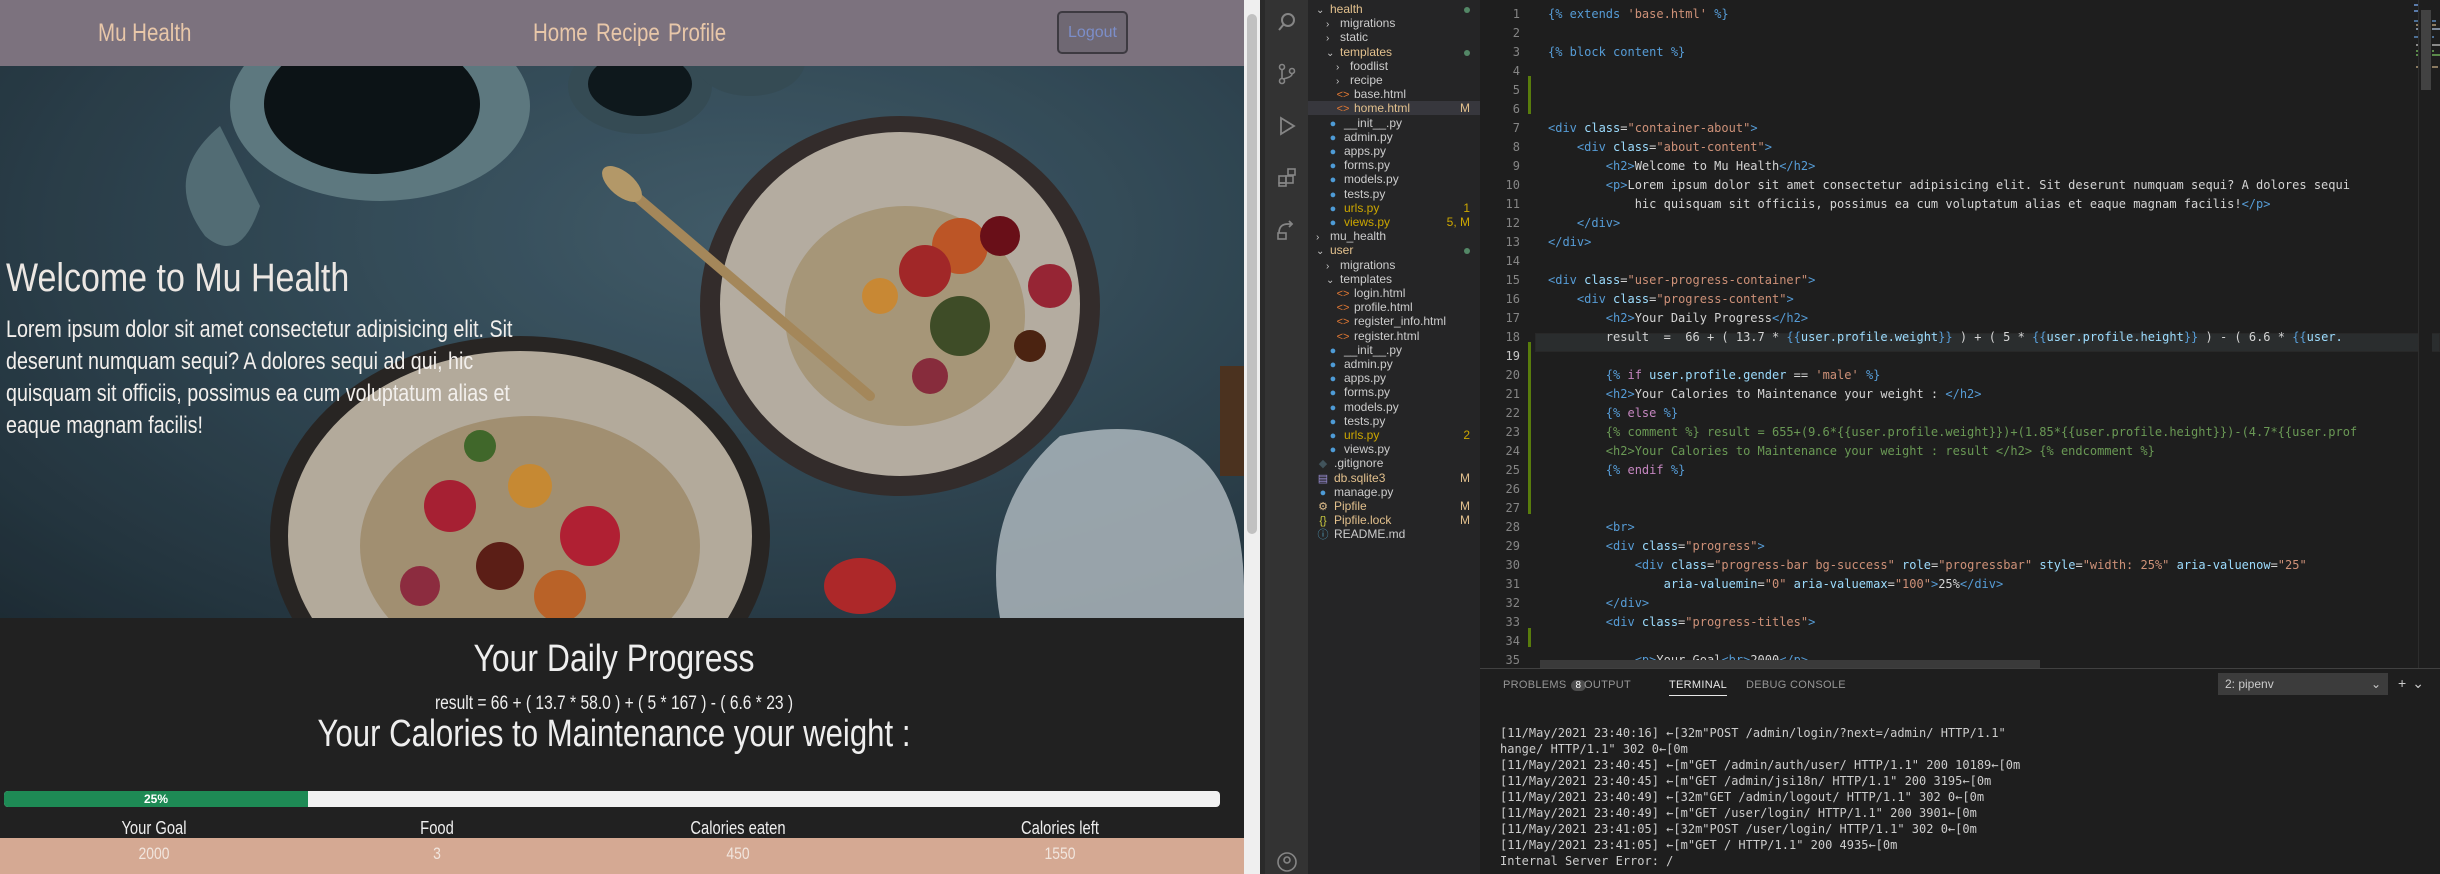 The height and width of the screenshot is (874, 2440). Describe the element at coordinates (1394, 321) in the screenshot. I see `explorer-item: <> register_info.html` at that location.